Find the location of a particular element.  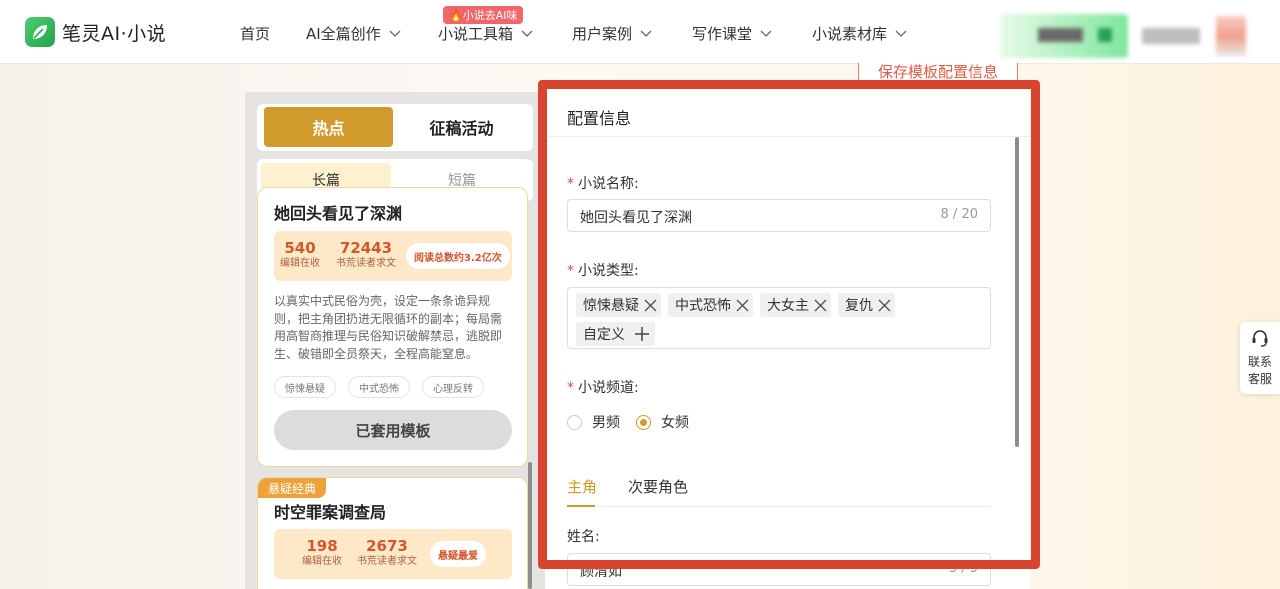

novel-name-input: 她回头看见了深渊 8 / 20 is located at coordinates (779, 215).